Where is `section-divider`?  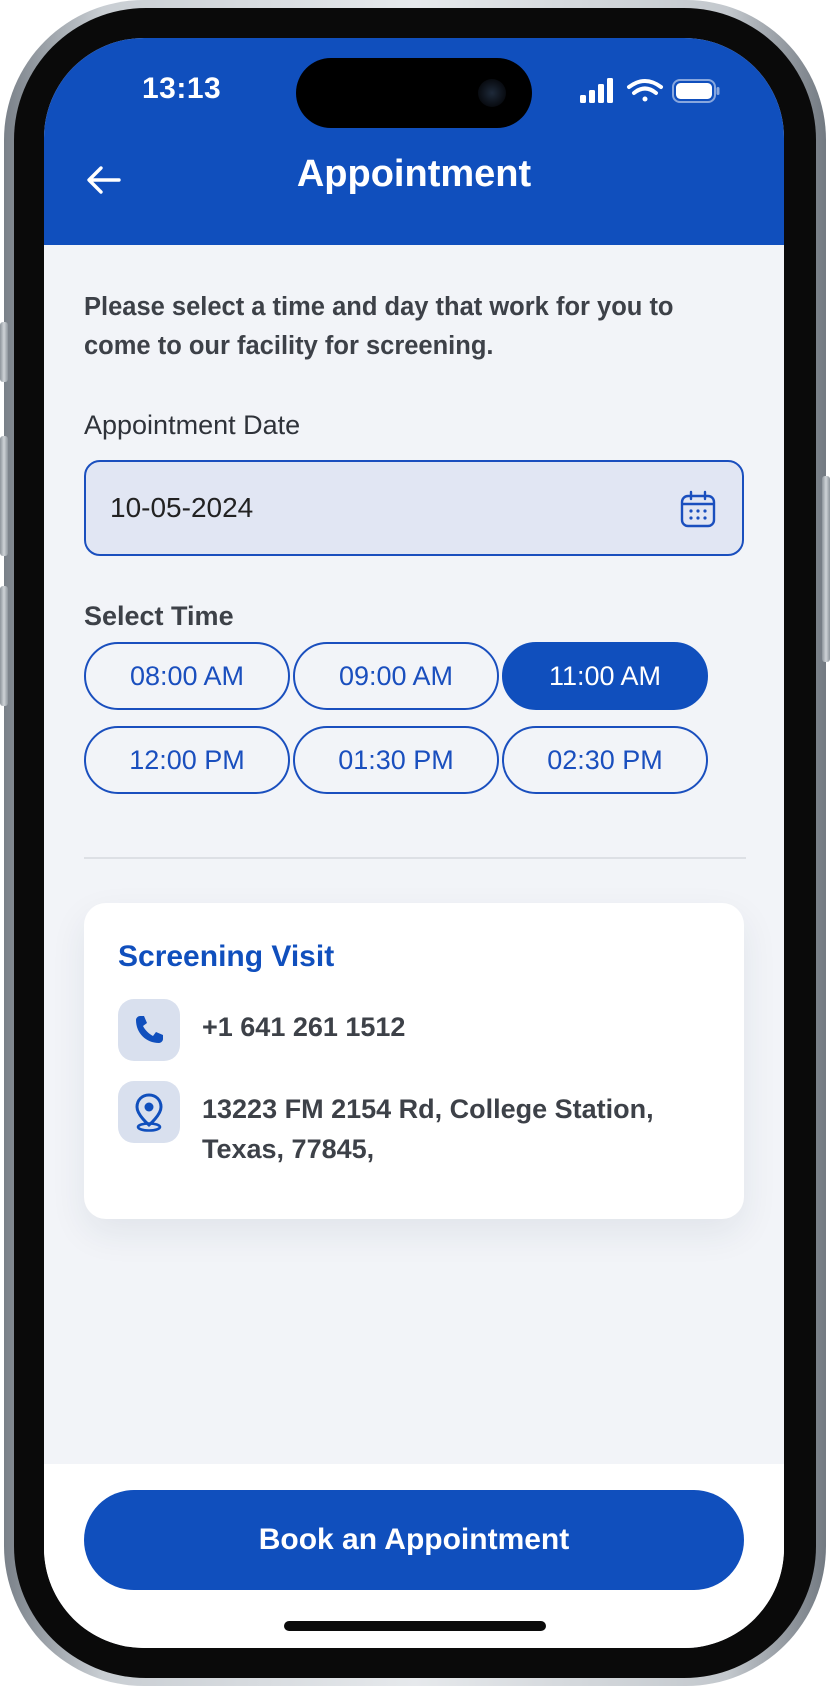
section-divider is located at coordinates (415, 858).